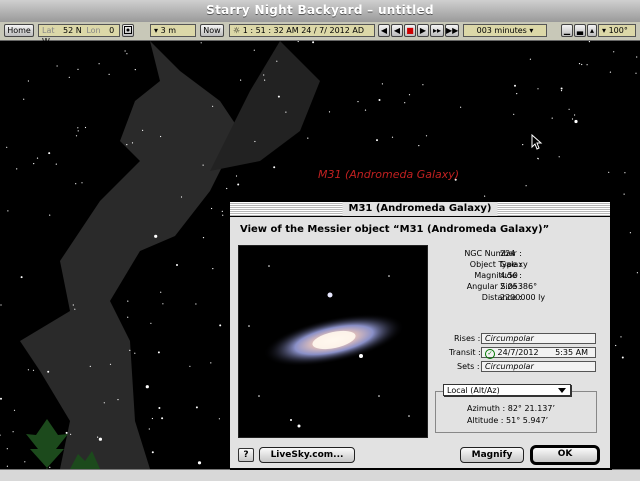  What do you see at coordinates (320, 11) in the screenshot?
I see `window-title-bar: Starry Night Backyard – untitled` at bounding box center [320, 11].